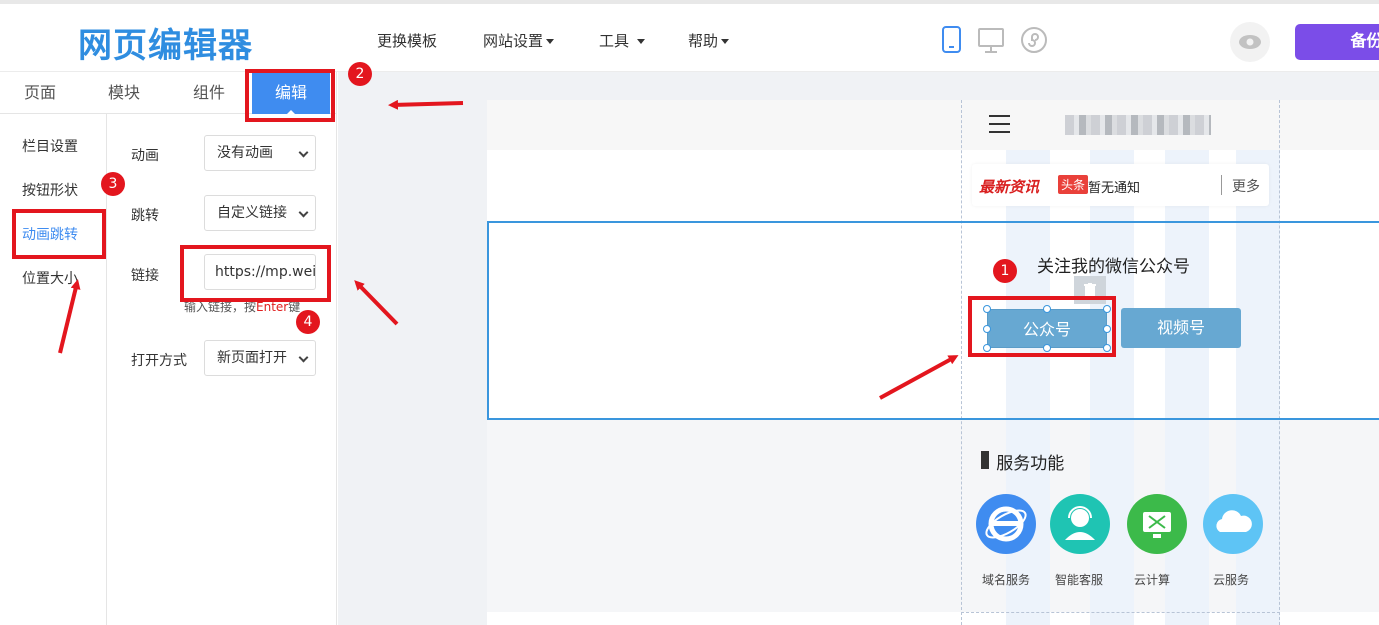 The image size is (1379, 625). I want to click on arrow-to-edit-tab, so click(426, 104).